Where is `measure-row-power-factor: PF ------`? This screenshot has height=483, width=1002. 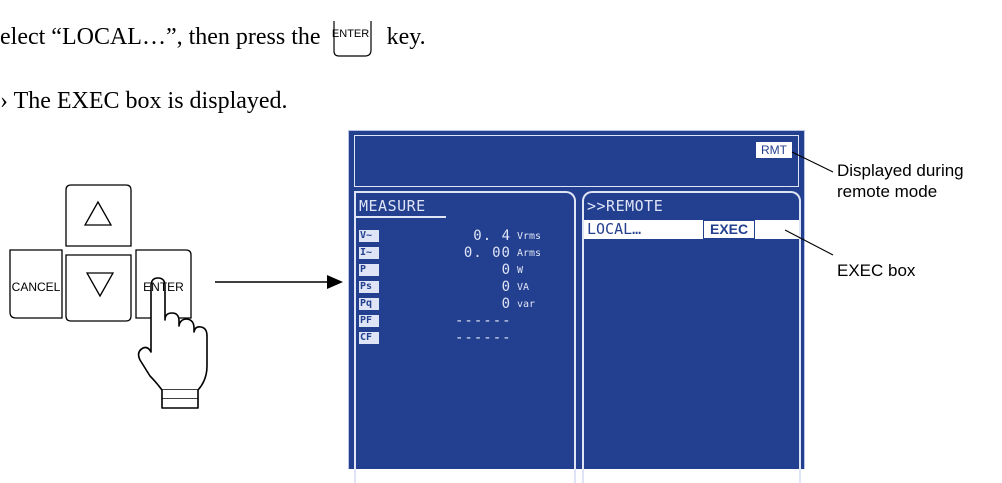 measure-row-power-factor: PF ------ is located at coordinates (464, 321).